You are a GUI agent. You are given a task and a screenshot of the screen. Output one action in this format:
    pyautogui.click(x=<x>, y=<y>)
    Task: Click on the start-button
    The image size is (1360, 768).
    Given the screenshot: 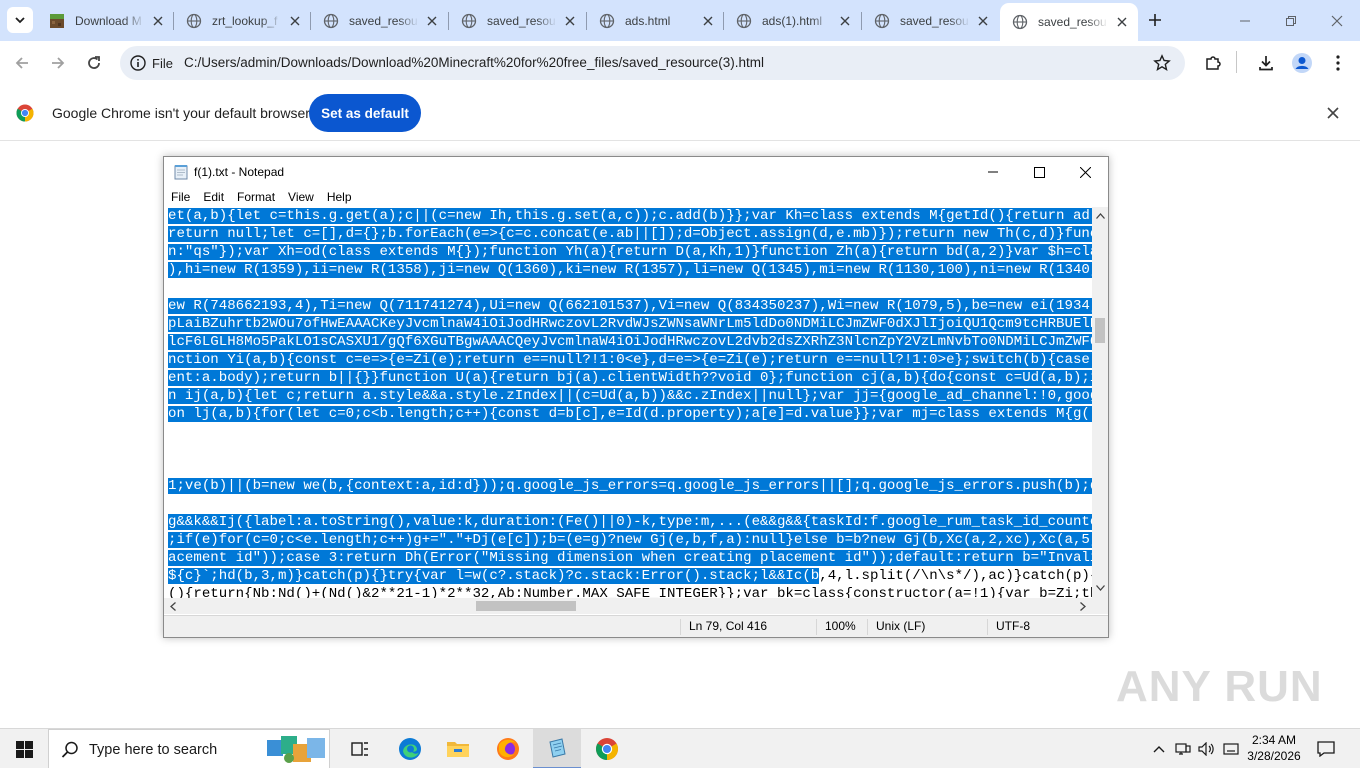 What is the action you would take?
    pyautogui.click(x=24, y=748)
    